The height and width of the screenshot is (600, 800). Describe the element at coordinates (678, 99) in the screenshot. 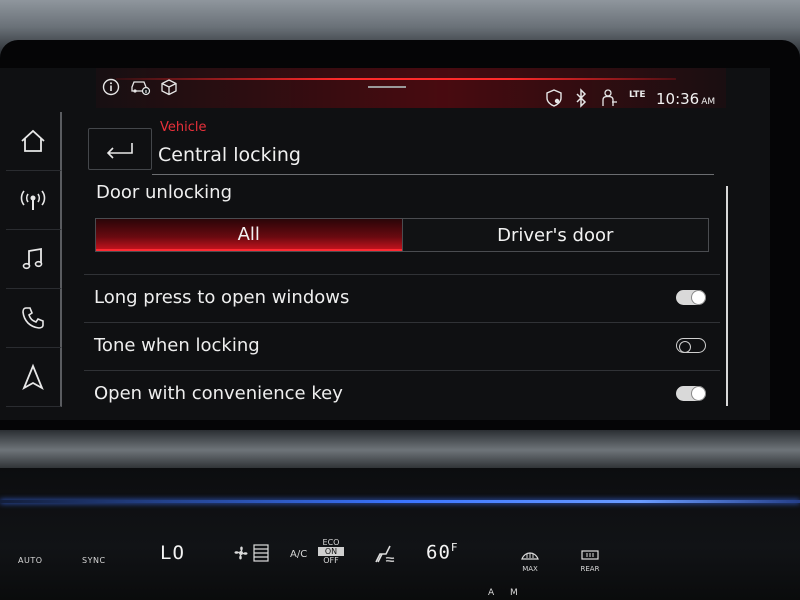

I see `clock-time: 10:36` at that location.